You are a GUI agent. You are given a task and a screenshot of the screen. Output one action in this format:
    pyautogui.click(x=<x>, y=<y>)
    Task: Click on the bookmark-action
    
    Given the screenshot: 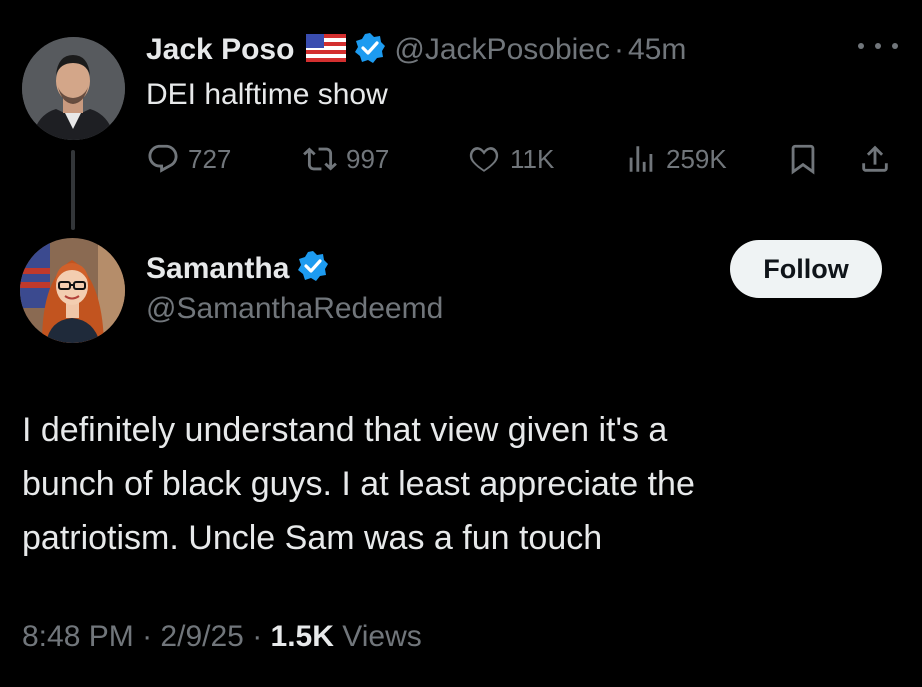 What is the action you would take?
    pyautogui.click(x=803, y=159)
    